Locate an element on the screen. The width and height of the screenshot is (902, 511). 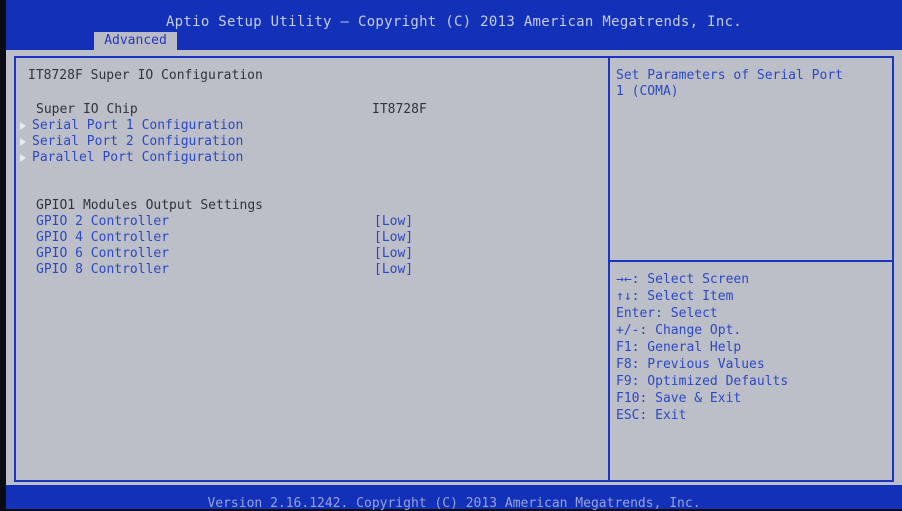
gpio-4-controller-label: GPIO 4 Controller is located at coordinates (102, 237).